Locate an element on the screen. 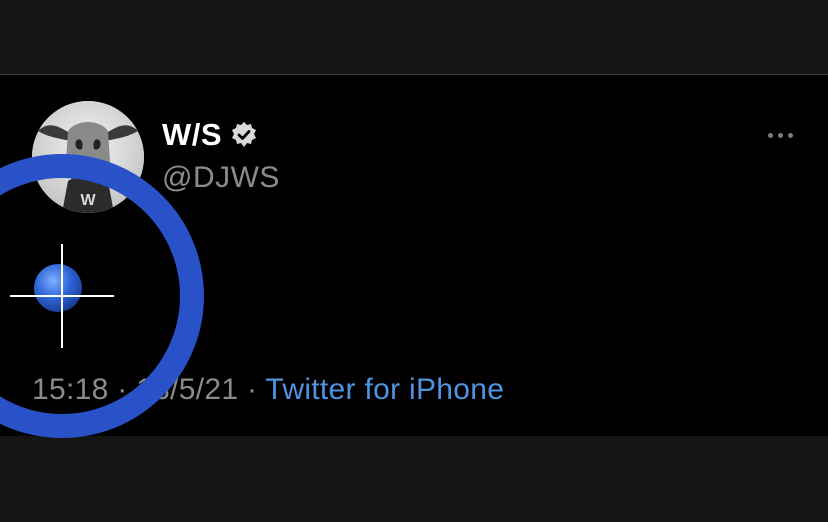  handle: @DJWS is located at coordinates (221, 178).